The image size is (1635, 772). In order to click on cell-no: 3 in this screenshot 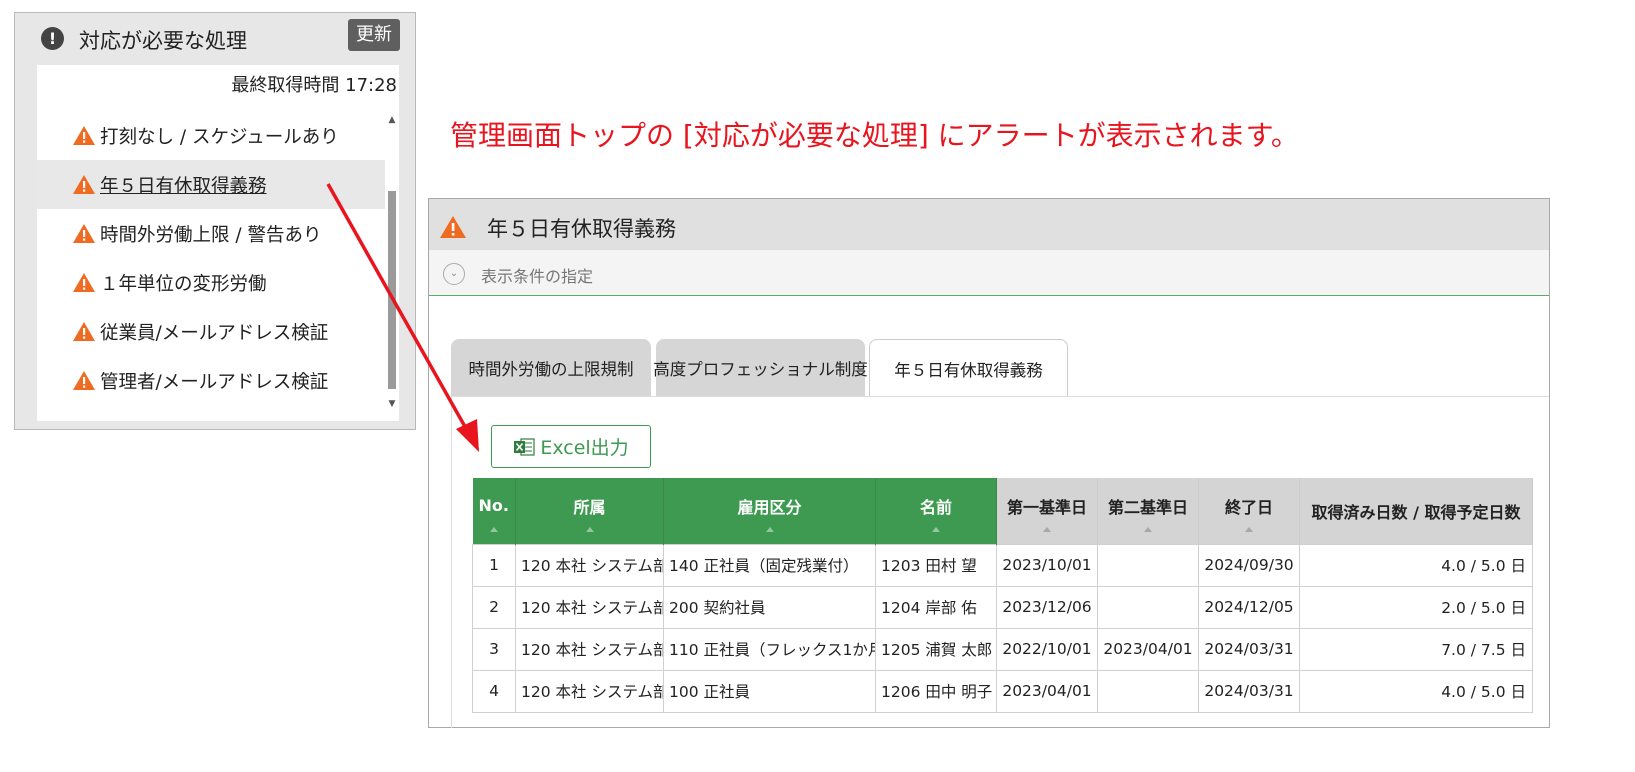, I will do `click(494, 649)`.